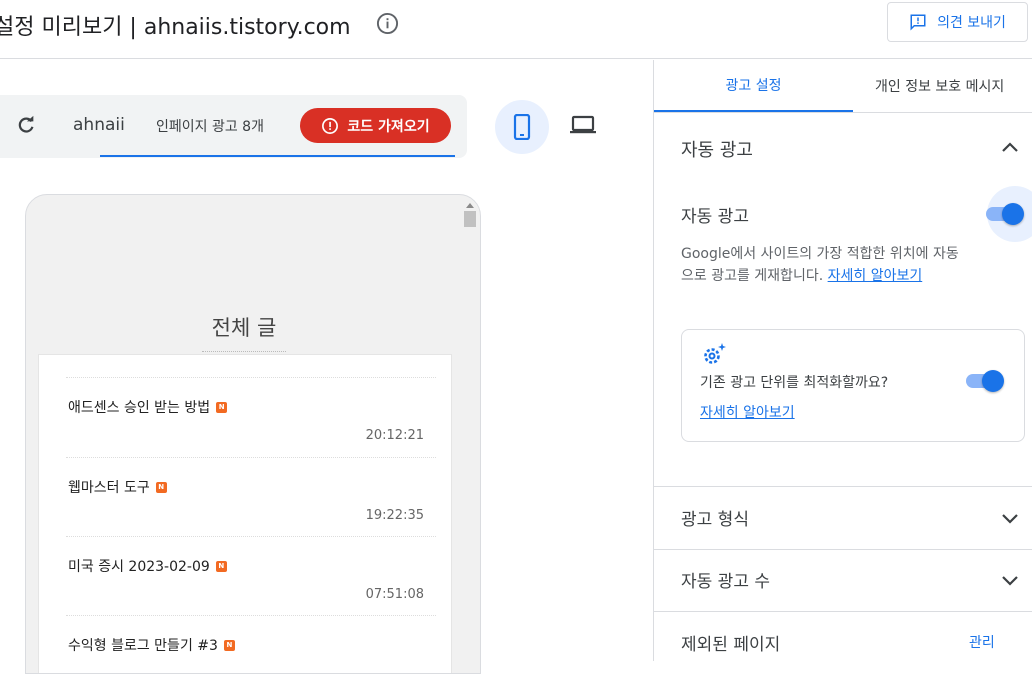 This screenshot has width=1032, height=674. What do you see at coordinates (1005, 213) in the screenshot?
I see `auto-ads-toggle` at bounding box center [1005, 213].